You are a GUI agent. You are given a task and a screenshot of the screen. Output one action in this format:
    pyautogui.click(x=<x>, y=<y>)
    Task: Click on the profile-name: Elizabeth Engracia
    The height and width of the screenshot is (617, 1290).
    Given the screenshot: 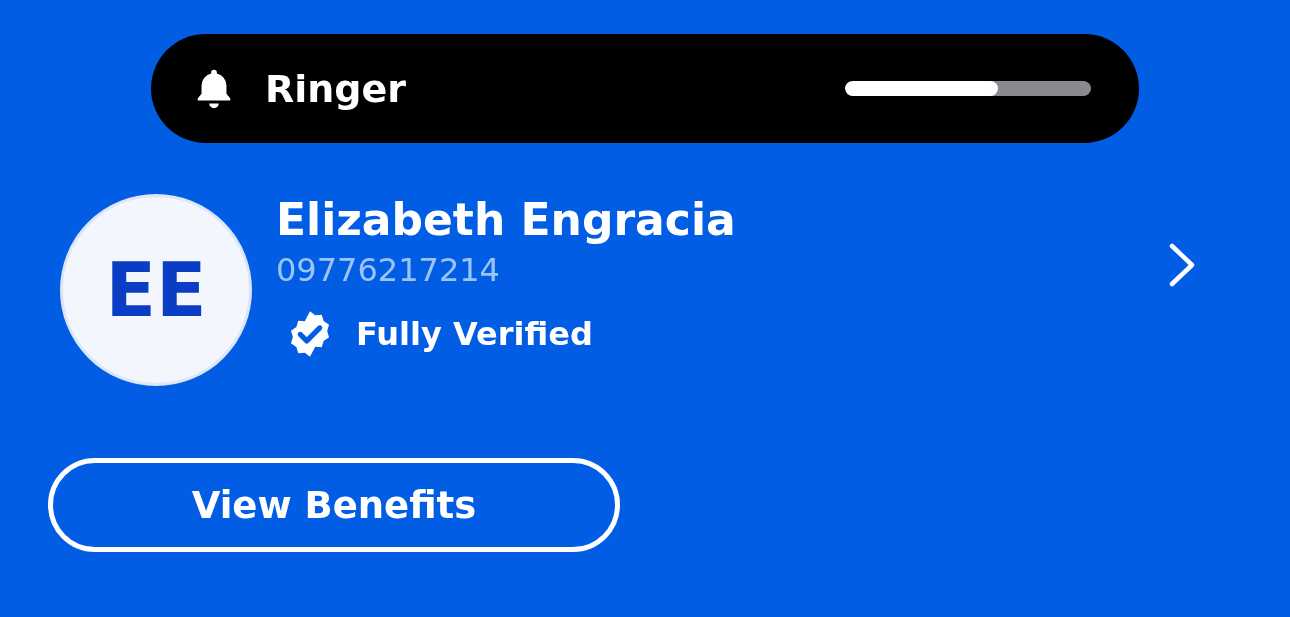 What is the action you would take?
    pyautogui.click(x=506, y=220)
    